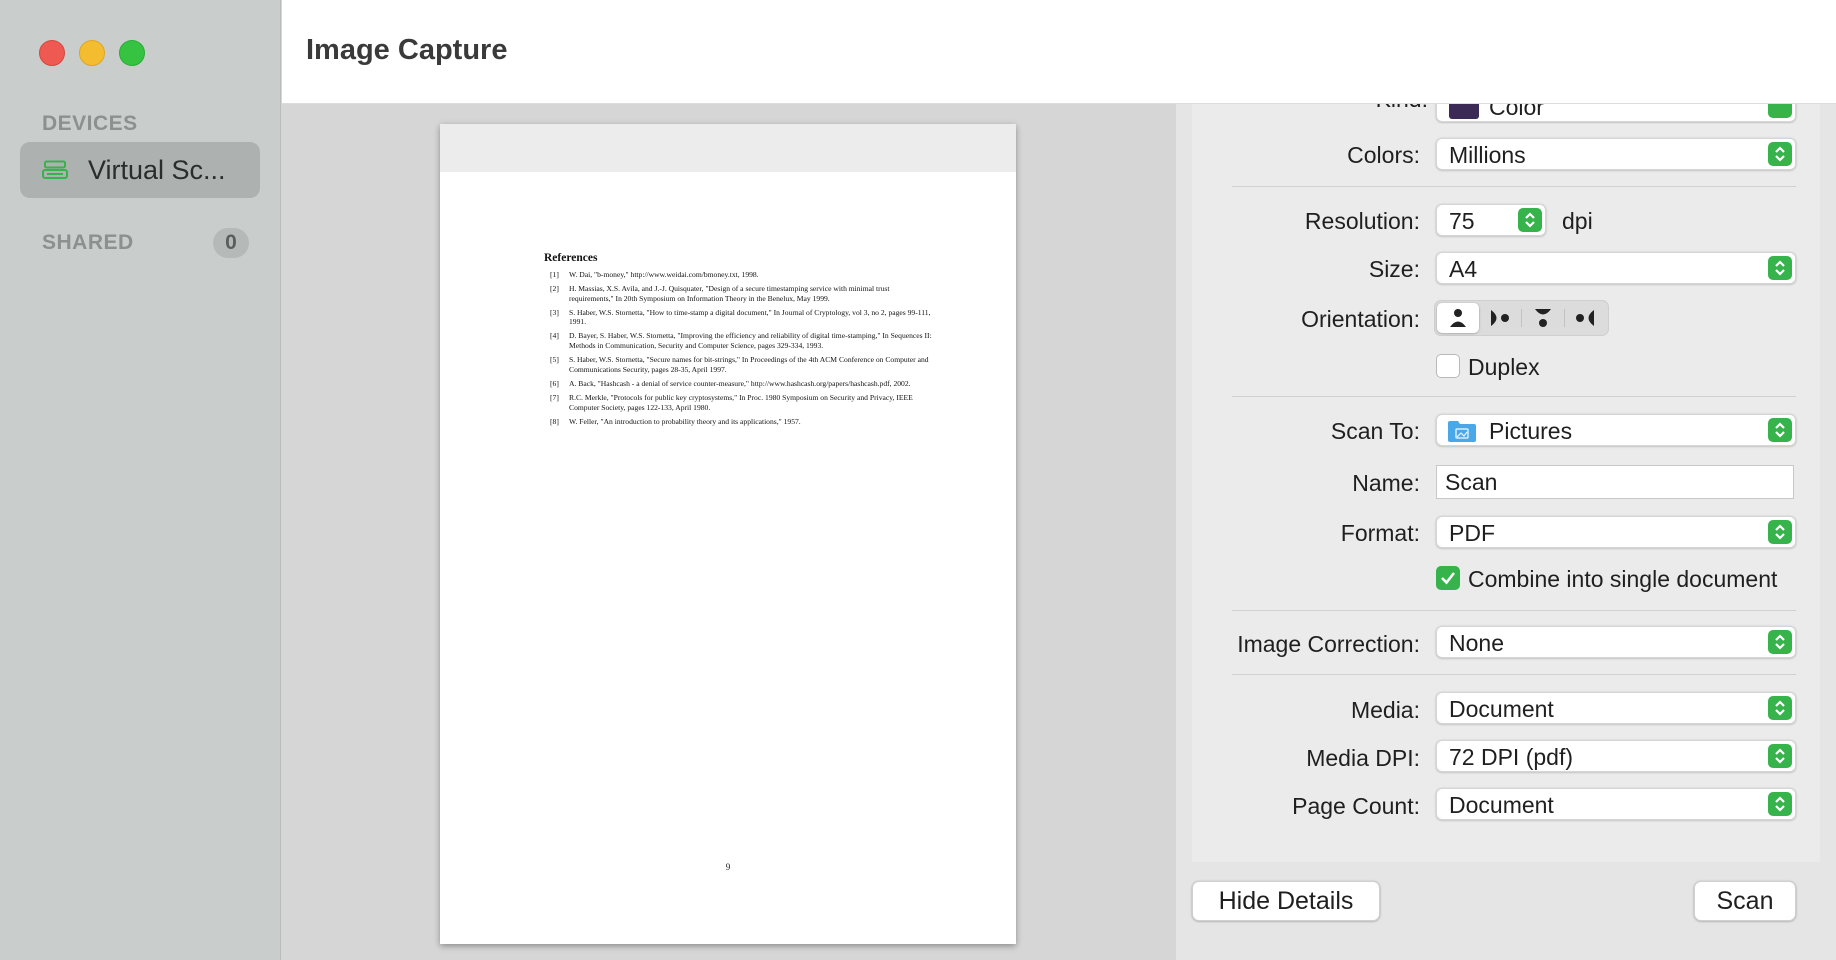 This screenshot has width=1836, height=960. What do you see at coordinates (1302, 108) in the screenshot?
I see `kind-label: Kind:` at bounding box center [1302, 108].